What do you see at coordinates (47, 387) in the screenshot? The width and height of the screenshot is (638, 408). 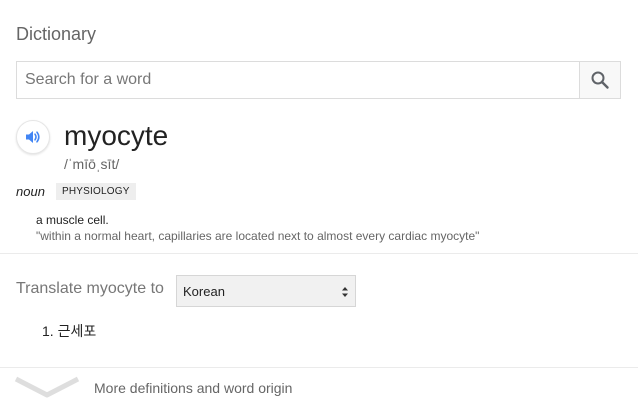 I see `chevron-down-icon` at bounding box center [47, 387].